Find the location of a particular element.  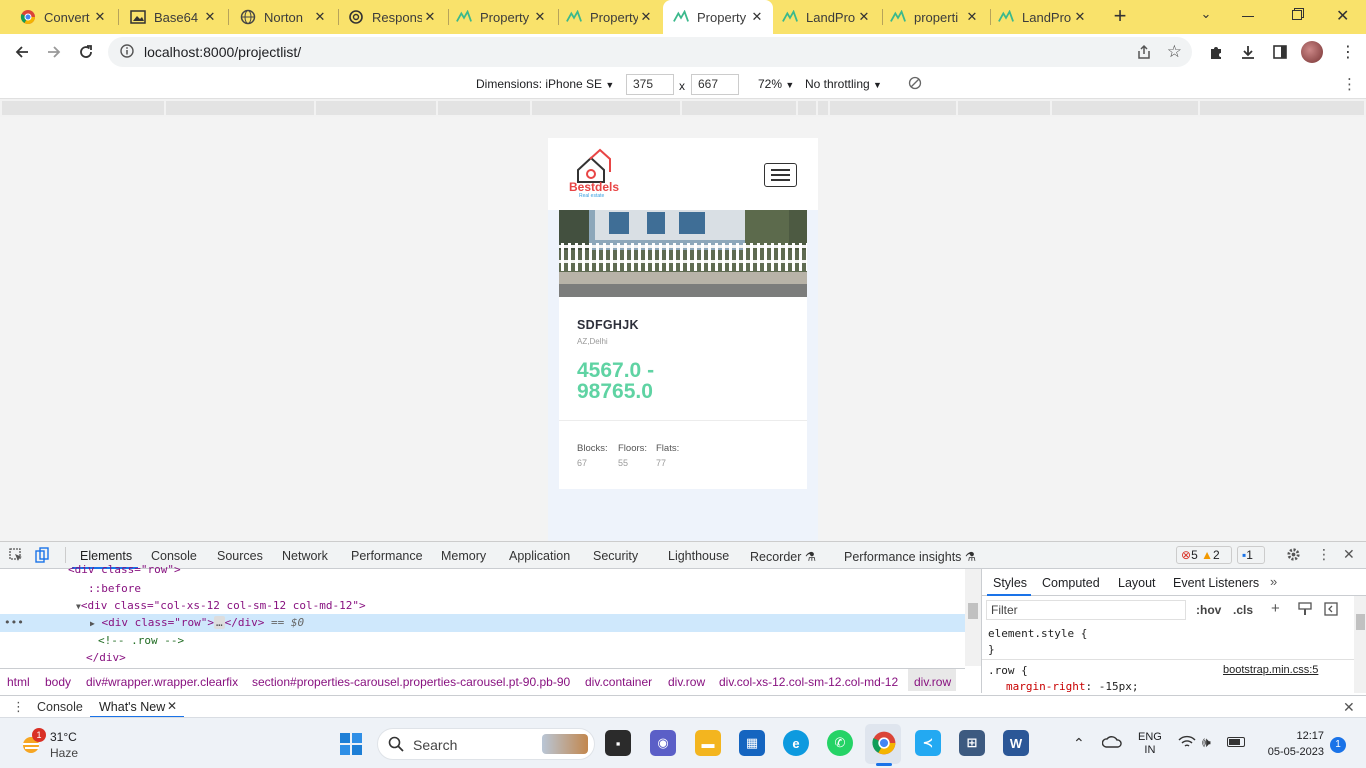

weather-temp: 31°C is located at coordinates (63, 737).